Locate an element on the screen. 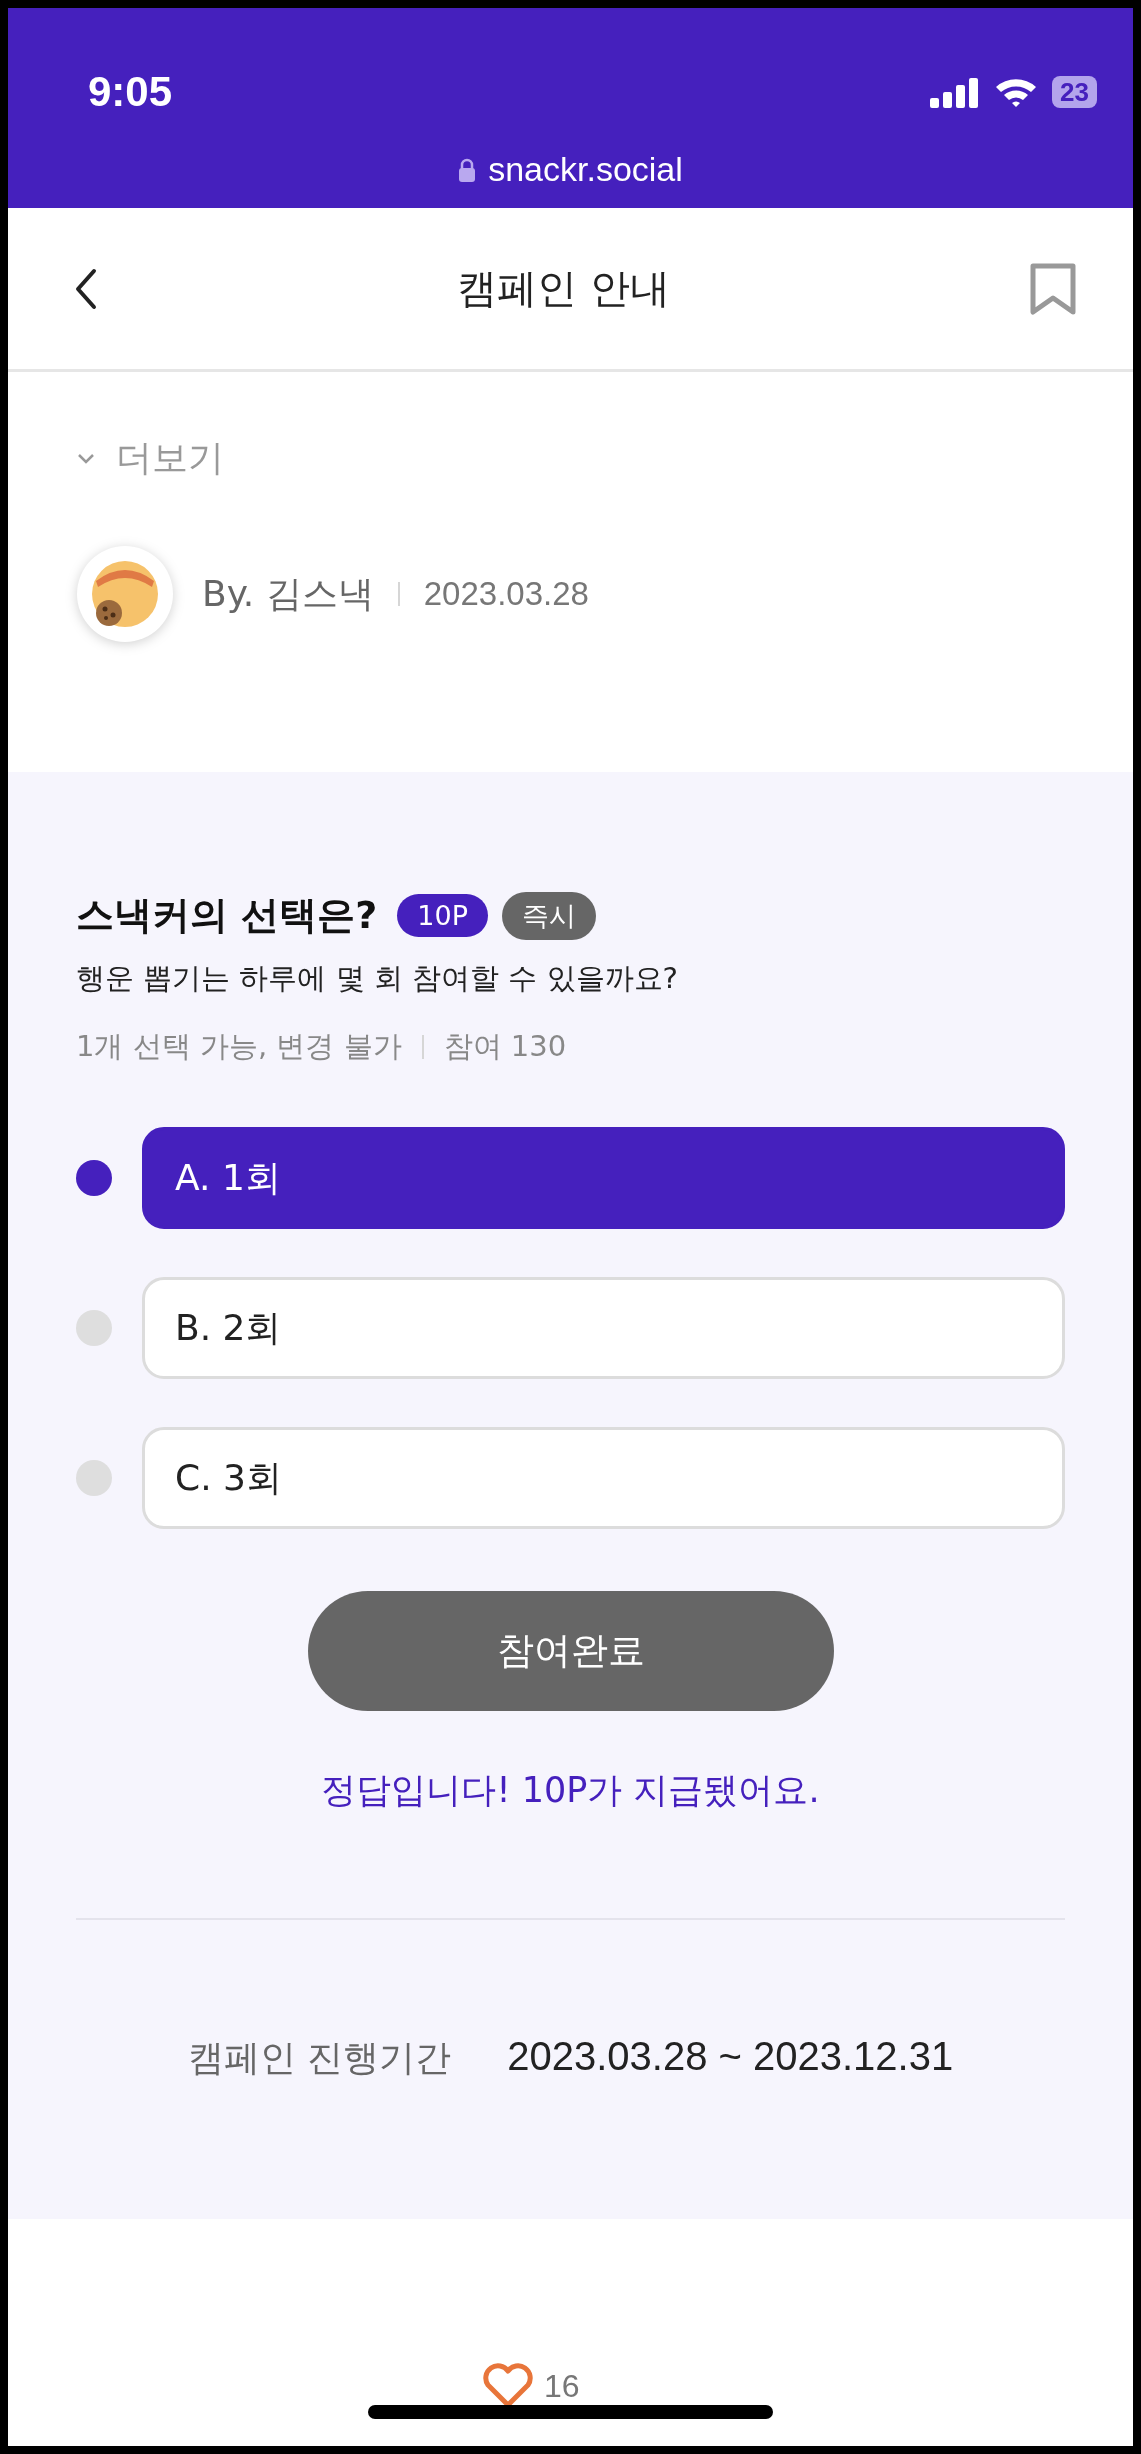 This screenshot has width=1141, height=2454. wifi-icon is located at coordinates (1016, 92).